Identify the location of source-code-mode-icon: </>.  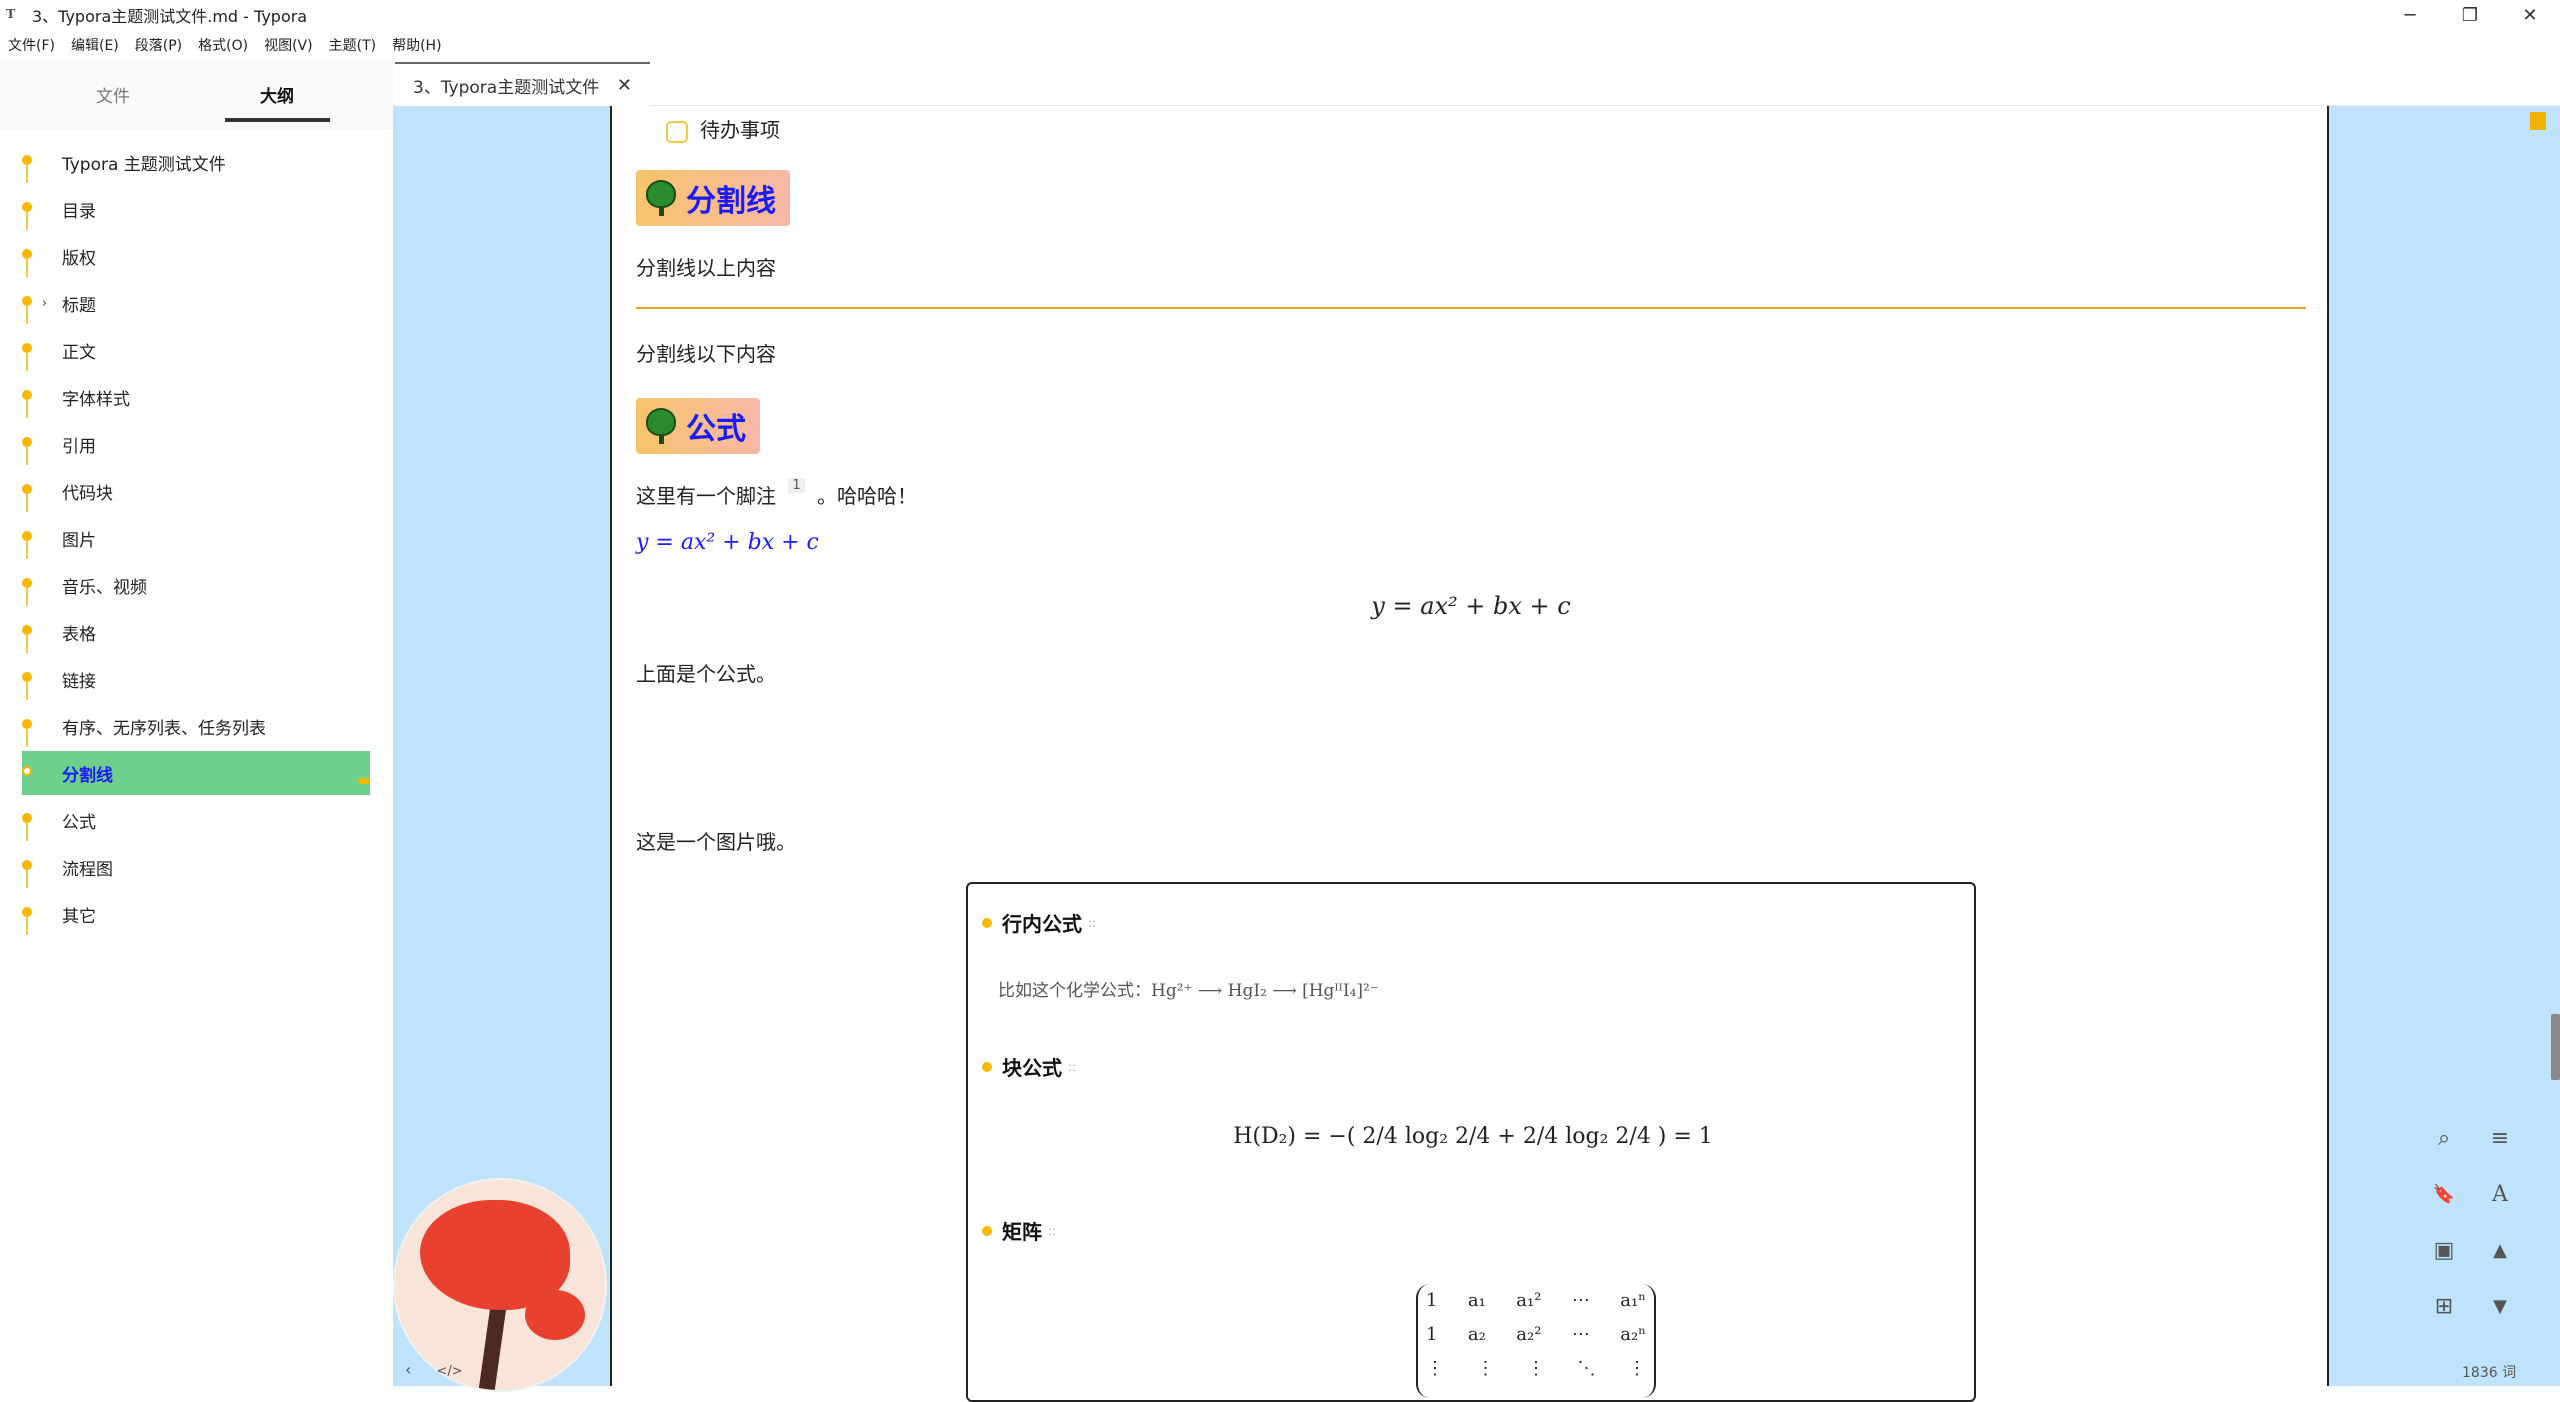
(450, 1371).